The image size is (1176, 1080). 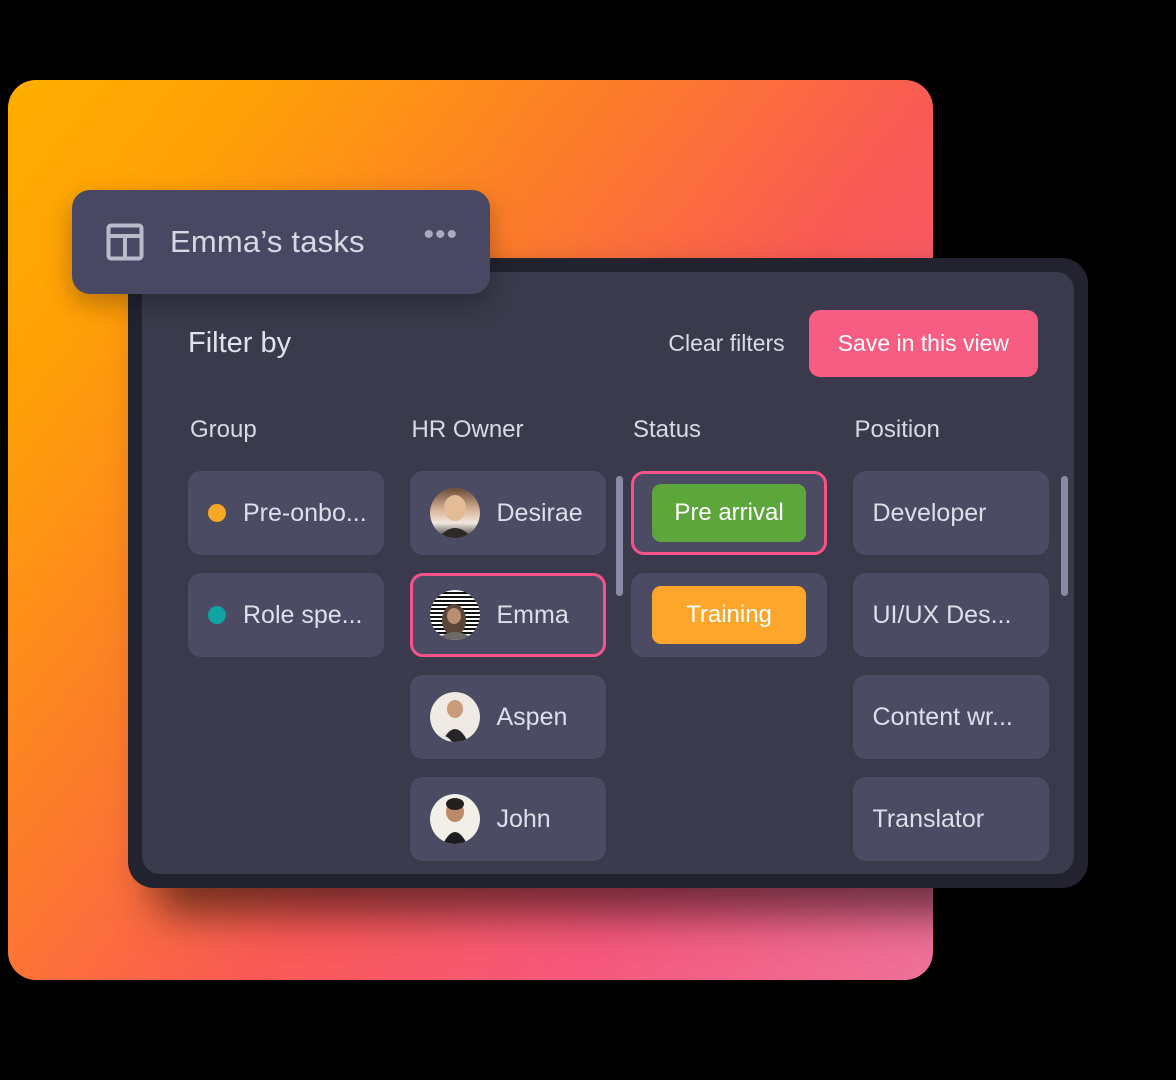 I want to click on status-badge: Training, so click(x=729, y=615).